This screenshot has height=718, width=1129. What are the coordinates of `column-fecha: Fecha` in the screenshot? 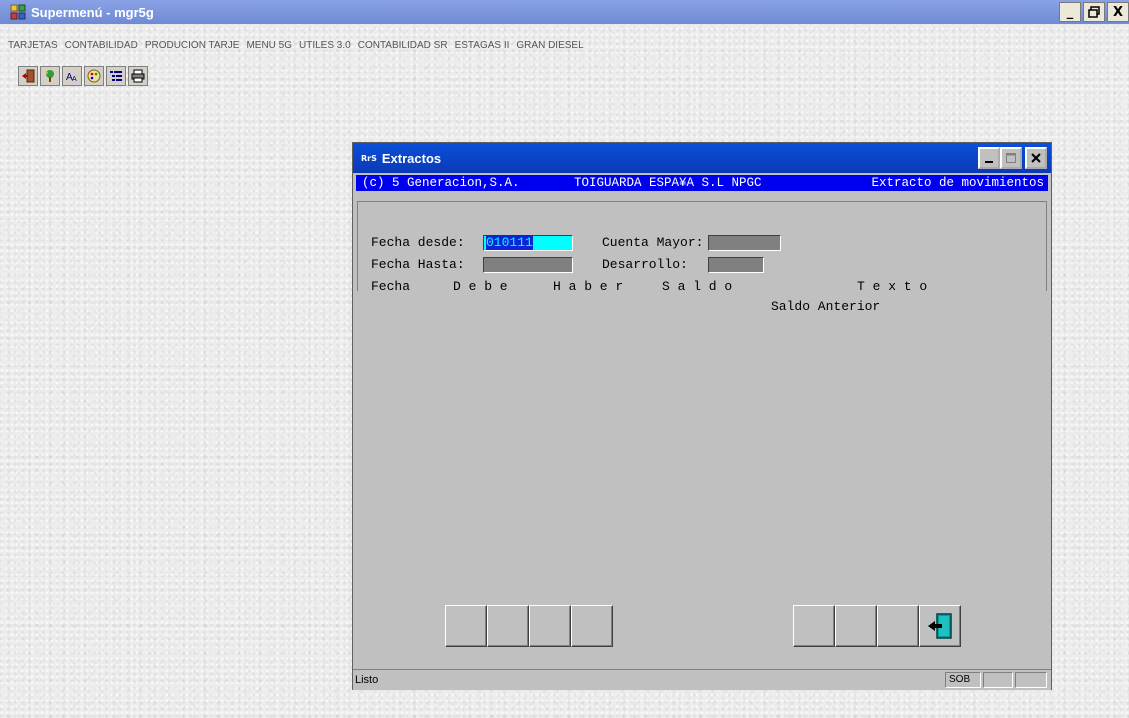 It's located at (391, 286).